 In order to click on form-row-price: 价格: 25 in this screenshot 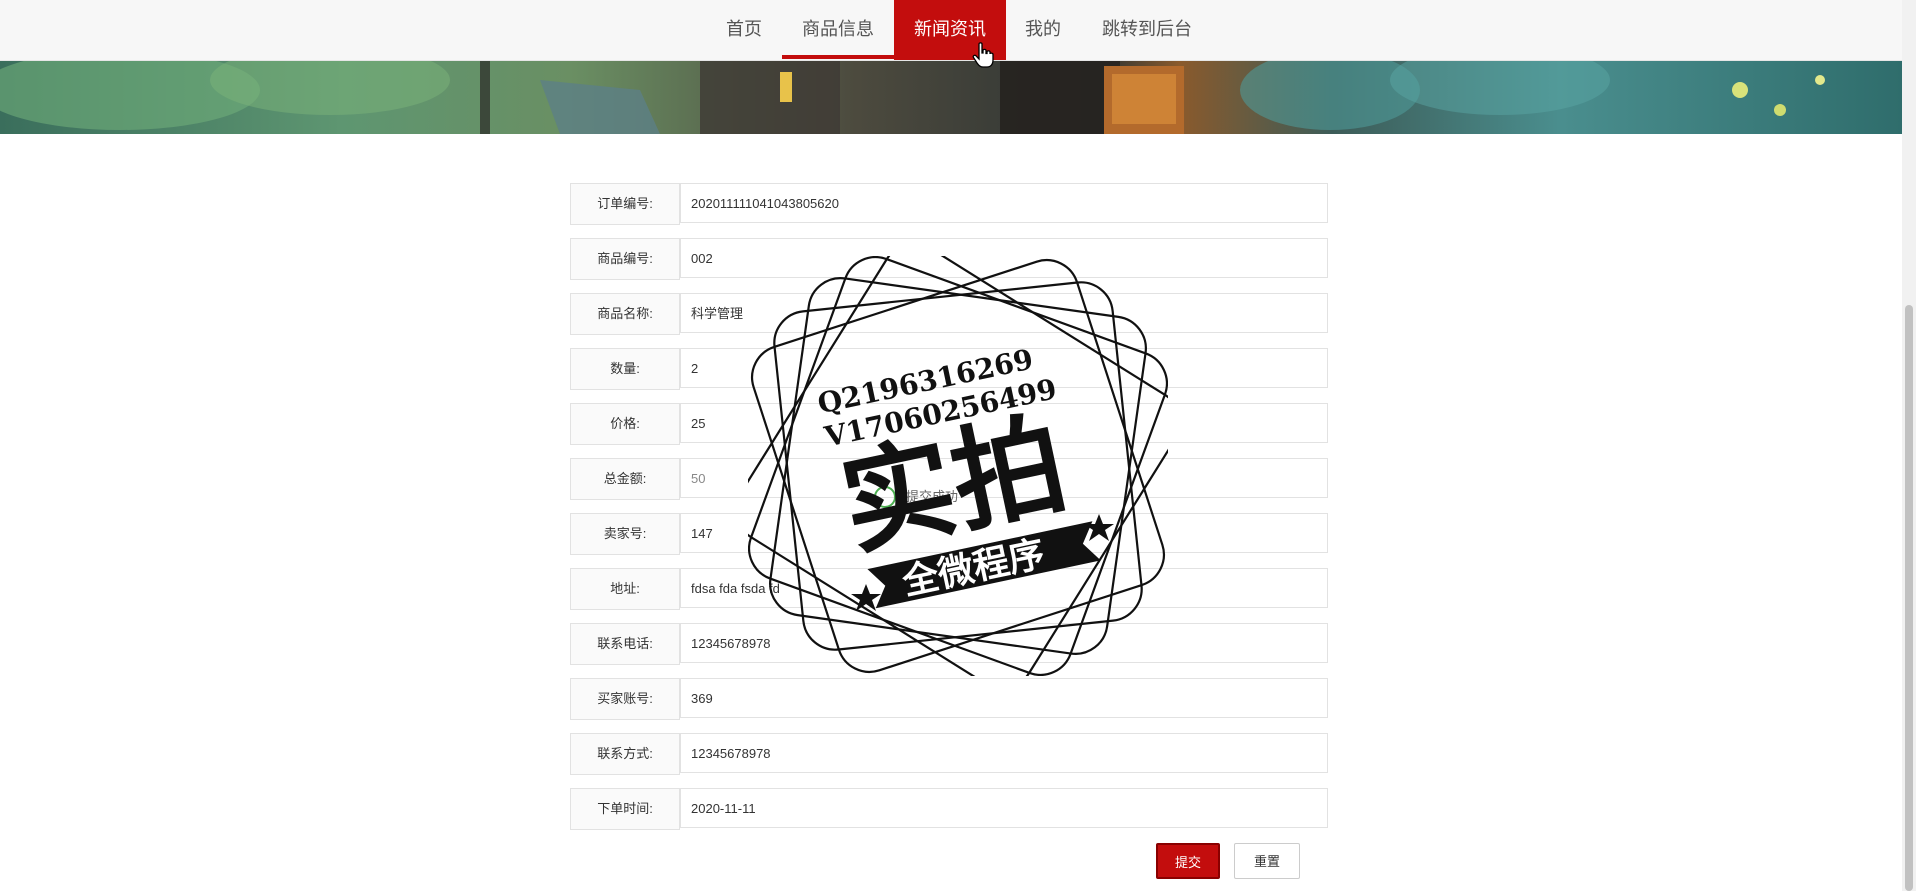, I will do `click(950, 424)`.